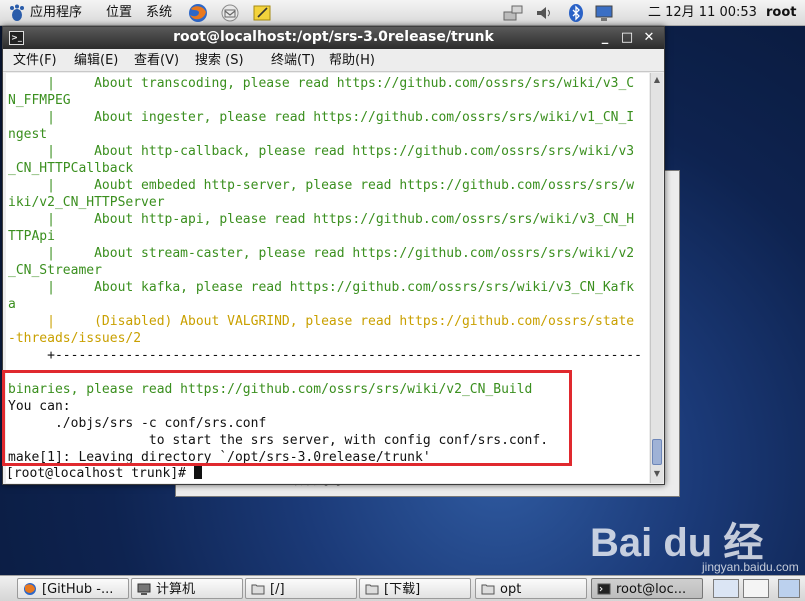 The image size is (805, 601). I want to click on terminal-prompt: [root@localhost trunk]#, so click(327, 474).